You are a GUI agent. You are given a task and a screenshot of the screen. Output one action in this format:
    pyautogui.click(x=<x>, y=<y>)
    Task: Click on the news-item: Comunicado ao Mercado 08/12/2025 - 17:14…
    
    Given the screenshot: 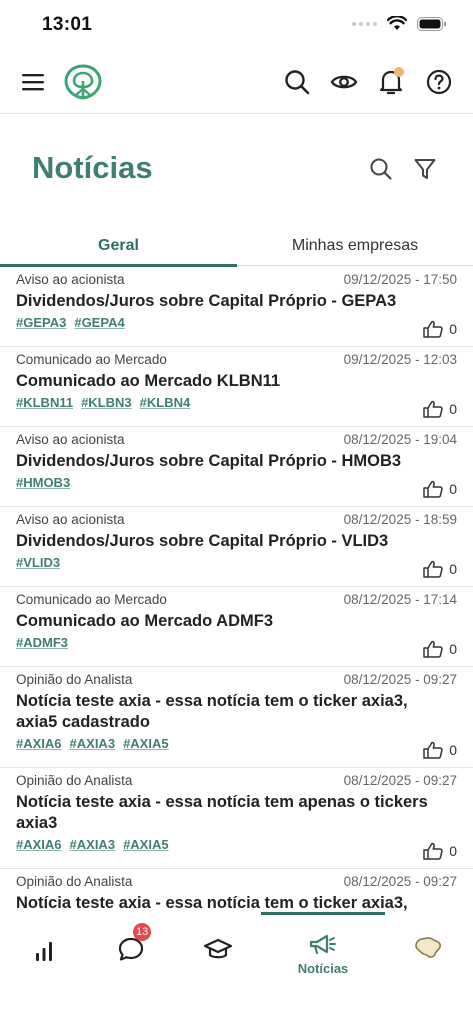 What is the action you would take?
    pyautogui.click(x=236, y=627)
    